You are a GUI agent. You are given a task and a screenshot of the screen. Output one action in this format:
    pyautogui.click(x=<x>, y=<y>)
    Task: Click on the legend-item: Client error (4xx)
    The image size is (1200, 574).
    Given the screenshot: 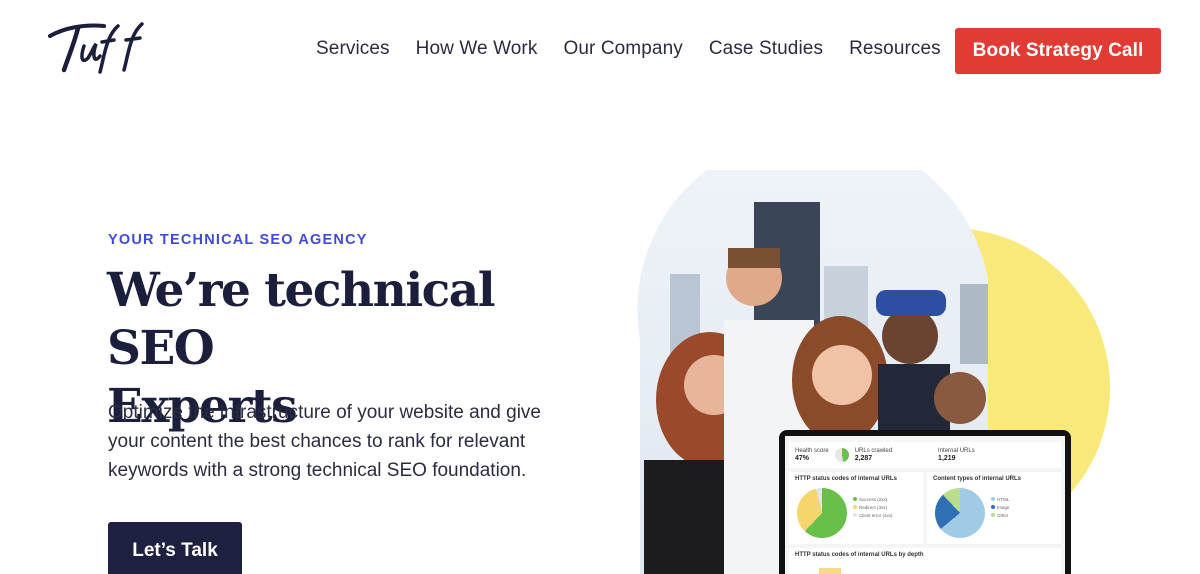 What is the action you would take?
    pyautogui.click(x=873, y=516)
    